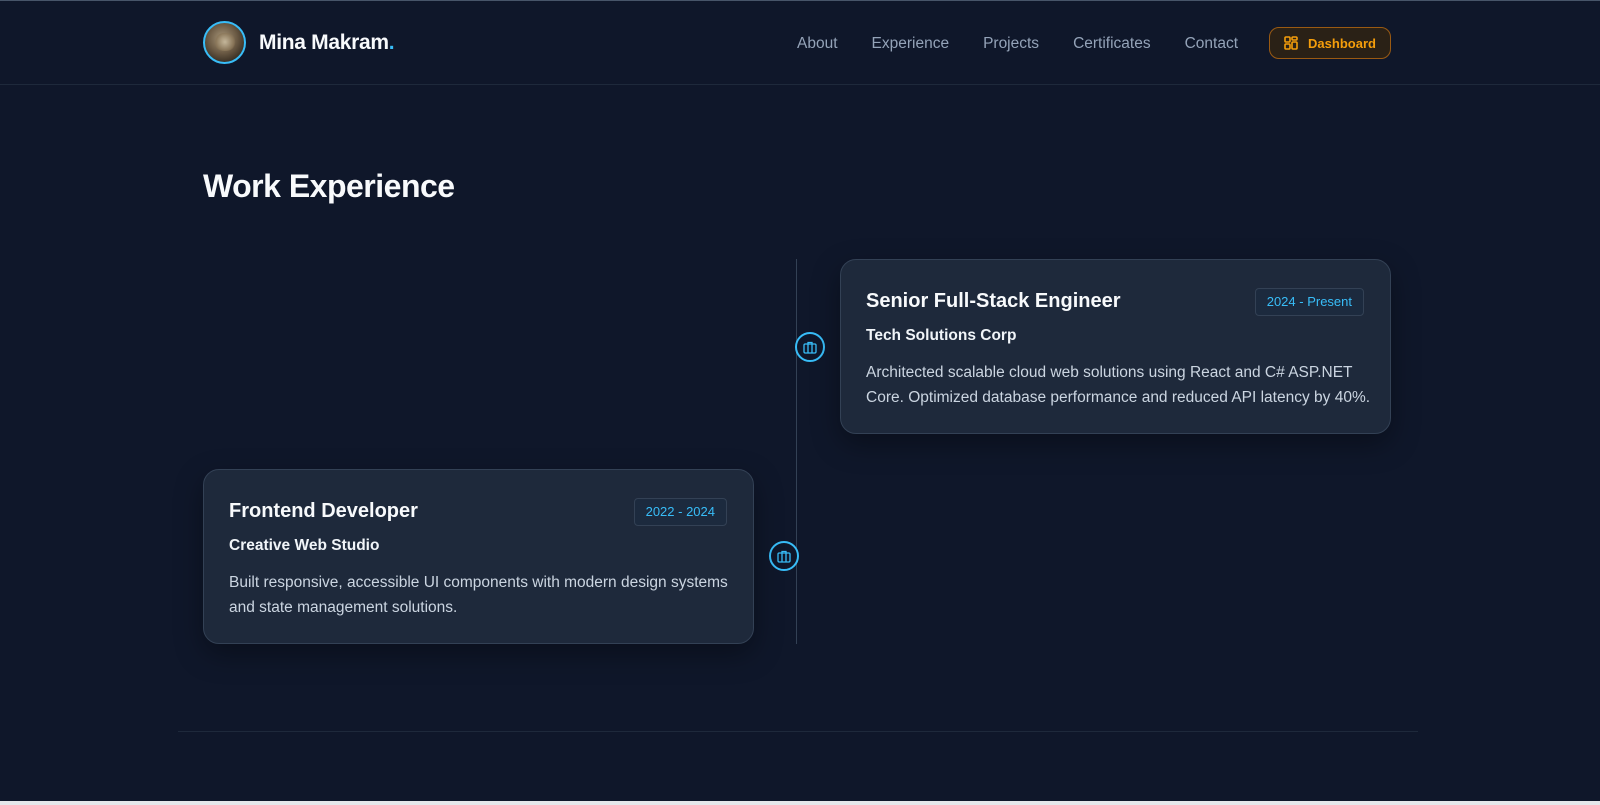  I want to click on timeline-line, so click(796, 451).